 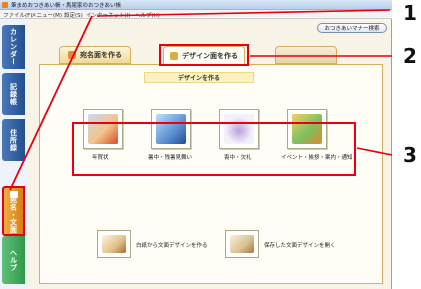 I want to click on menu-internet: インターネット(I), so click(x=108, y=15).